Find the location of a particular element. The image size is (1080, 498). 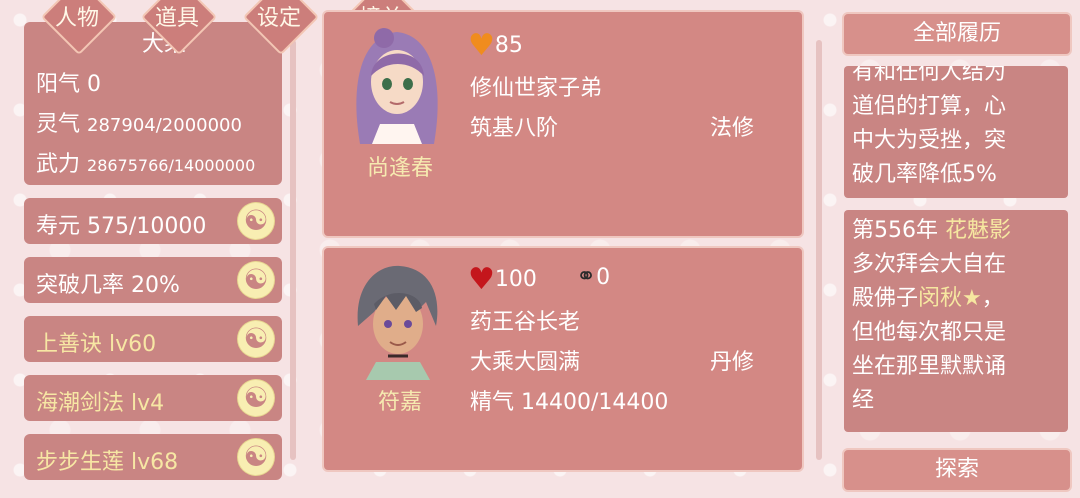

male-portrait-icon is located at coordinates (397, 322).